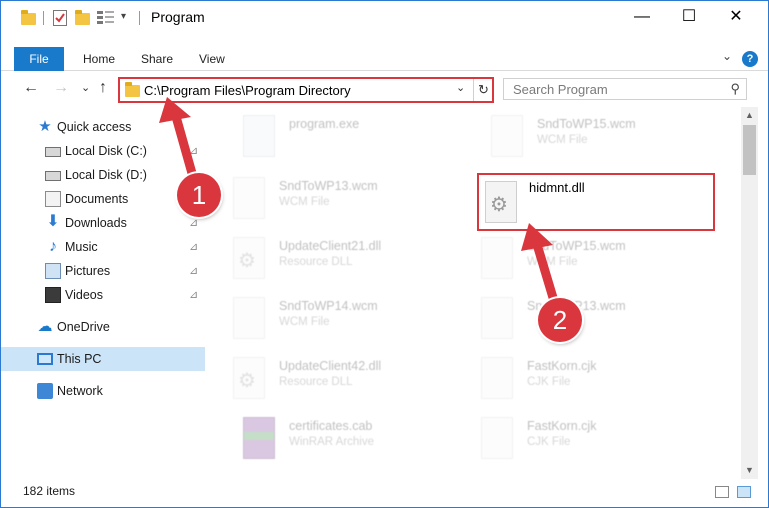 The height and width of the screenshot is (508, 769). What do you see at coordinates (689, 17) in the screenshot?
I see `maximize-button: ☐` at bounding box center [689, 17].